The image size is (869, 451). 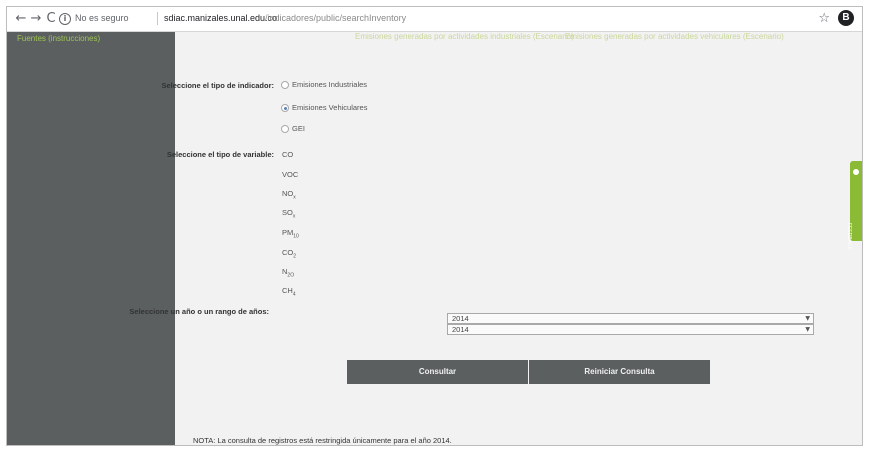 I want to click on radio-button-selected, so click(x=285, y=108).